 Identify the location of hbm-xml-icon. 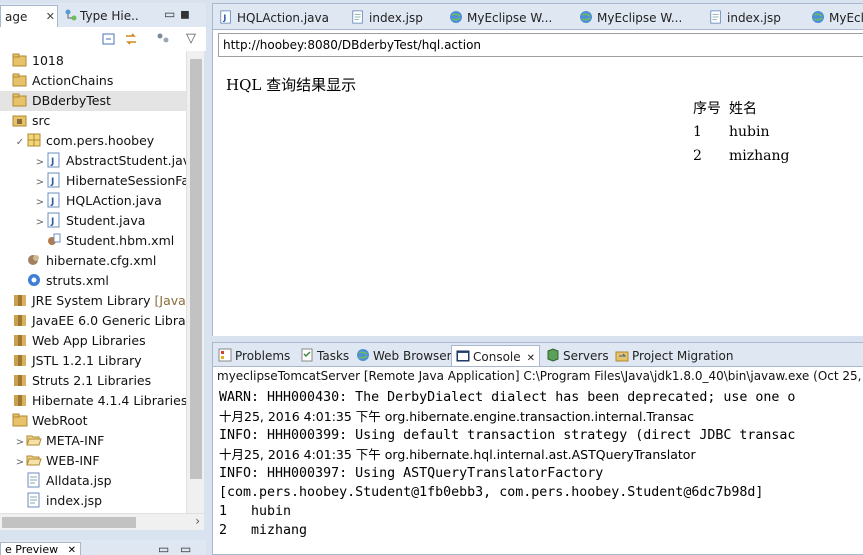
(54, 240).